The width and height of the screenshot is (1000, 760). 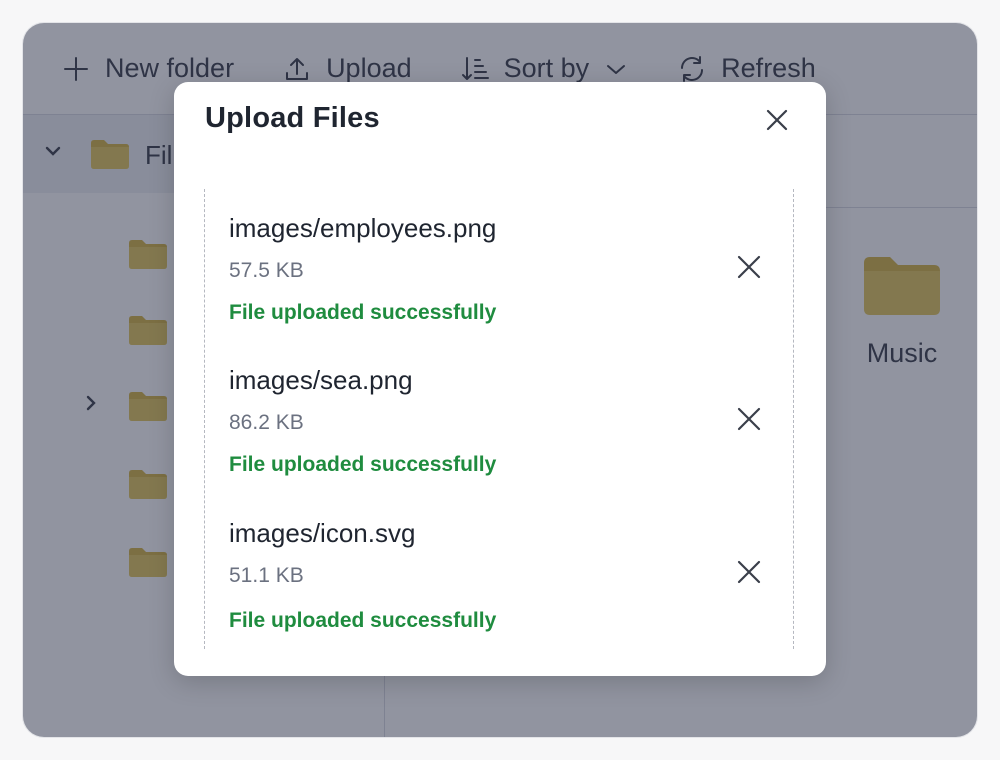 What do you see at coordinates (266, 575) in the screenshot?
I see `file-size: 51.1 KB` at bounding box center [266, 575].